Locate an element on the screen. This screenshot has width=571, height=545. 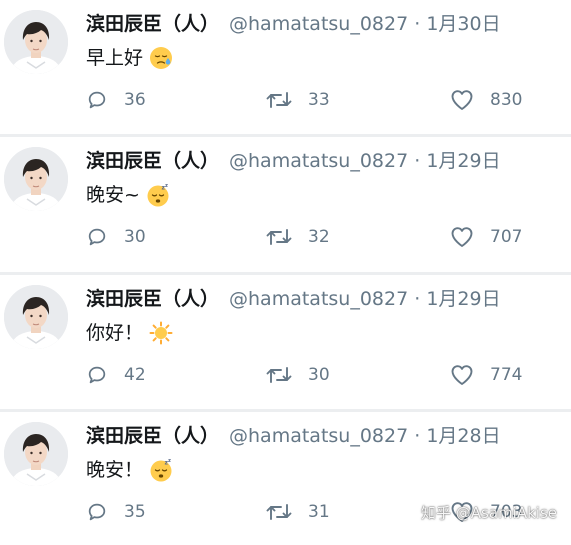
sun-icon is located at coordinates (161, 333).